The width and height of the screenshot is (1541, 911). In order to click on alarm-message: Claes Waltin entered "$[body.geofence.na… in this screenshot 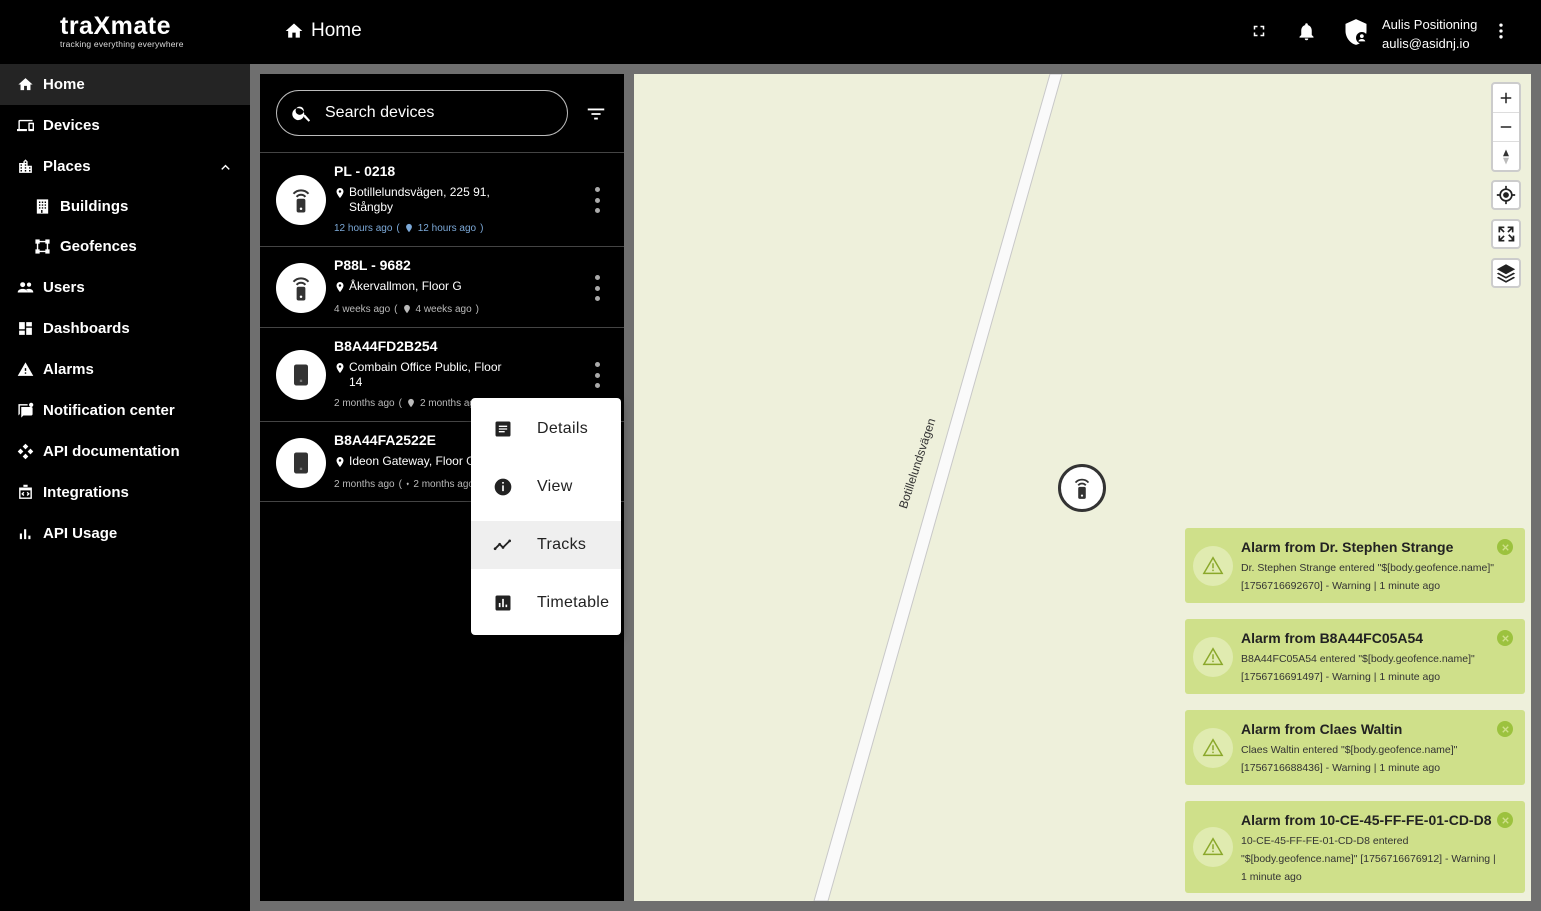, I will do `click(1349, 759)`.